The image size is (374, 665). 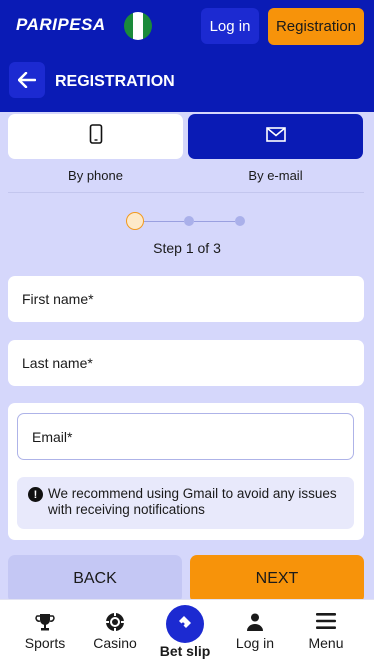 What do you see at coordinates (27, 80) in the screenshot?
I see `back-arrow-icon` at bounding box center [27, 80].